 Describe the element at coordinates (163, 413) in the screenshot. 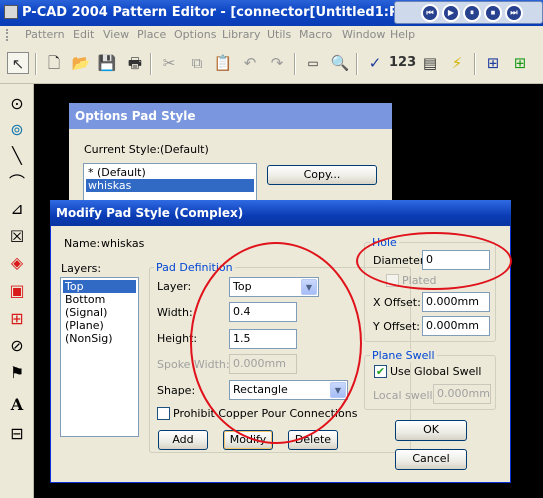

I see `prohibit-copper-checkbox` at that location.